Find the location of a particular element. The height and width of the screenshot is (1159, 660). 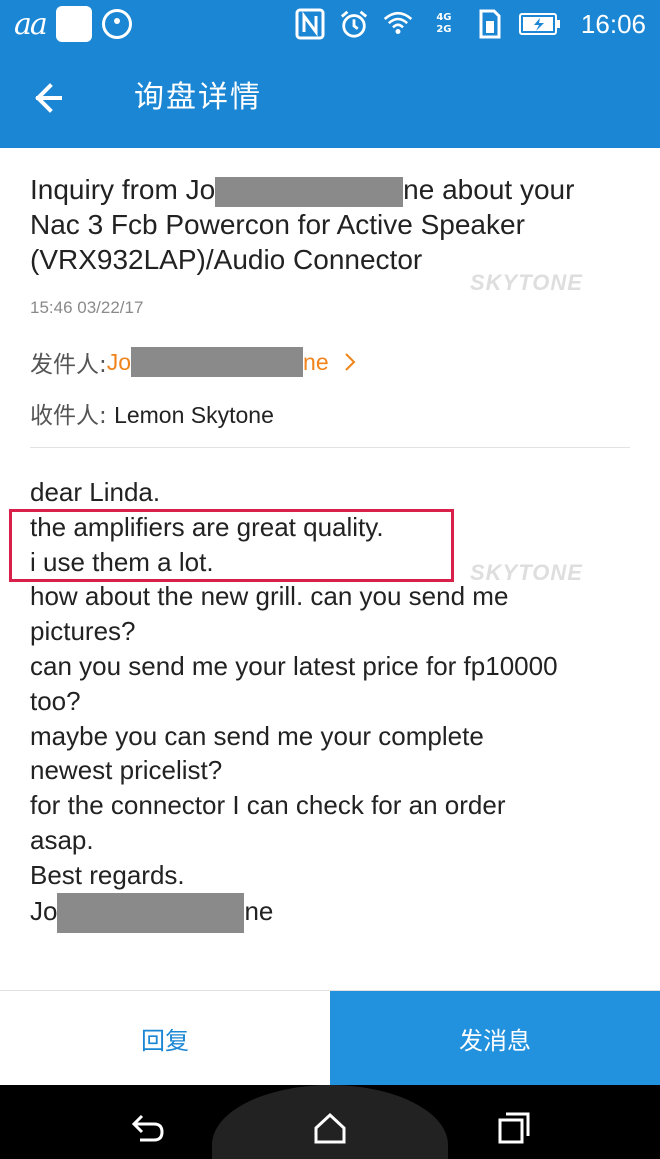

signal-4g-label: 4G is located at coordinates (444, 17).